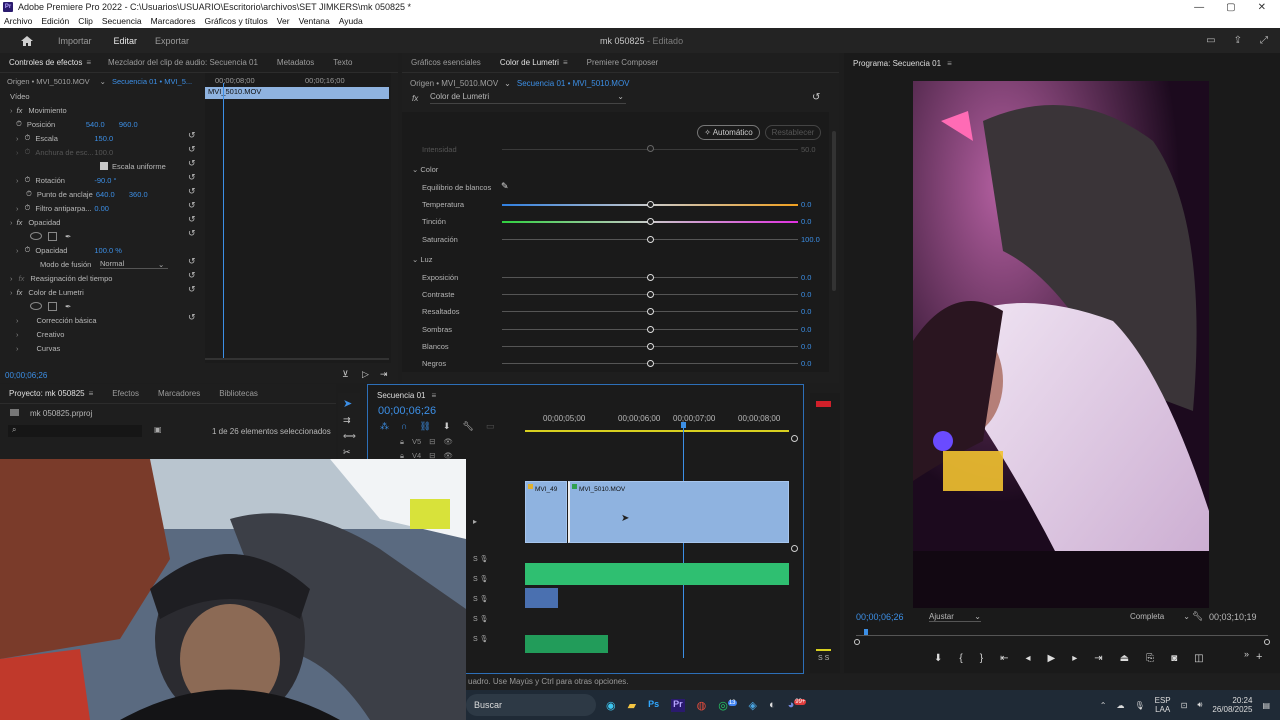 This screenshot has width=1280, height=720. What do you see at coordinates (101, 208) in the screenshot?
I see `filtro-value: 0.00` at bounding box center [101, 208].